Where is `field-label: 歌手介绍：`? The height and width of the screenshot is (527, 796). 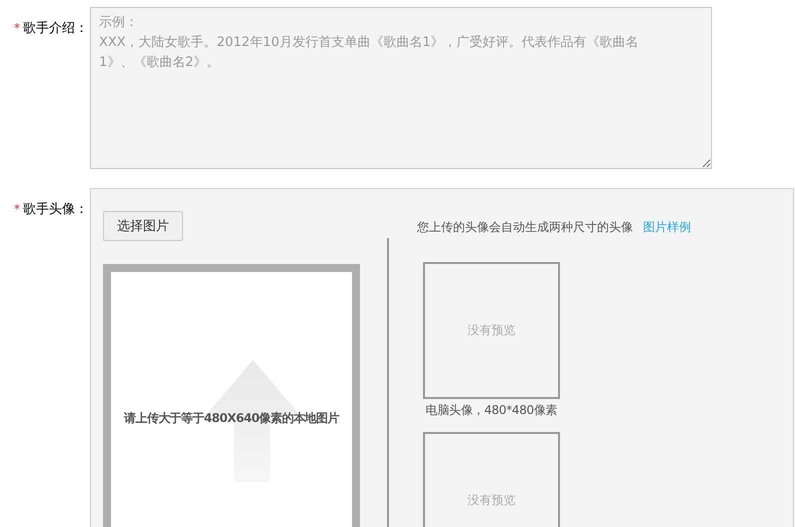 field-label: 歌手介绍： is located at coordinates (55, 28).